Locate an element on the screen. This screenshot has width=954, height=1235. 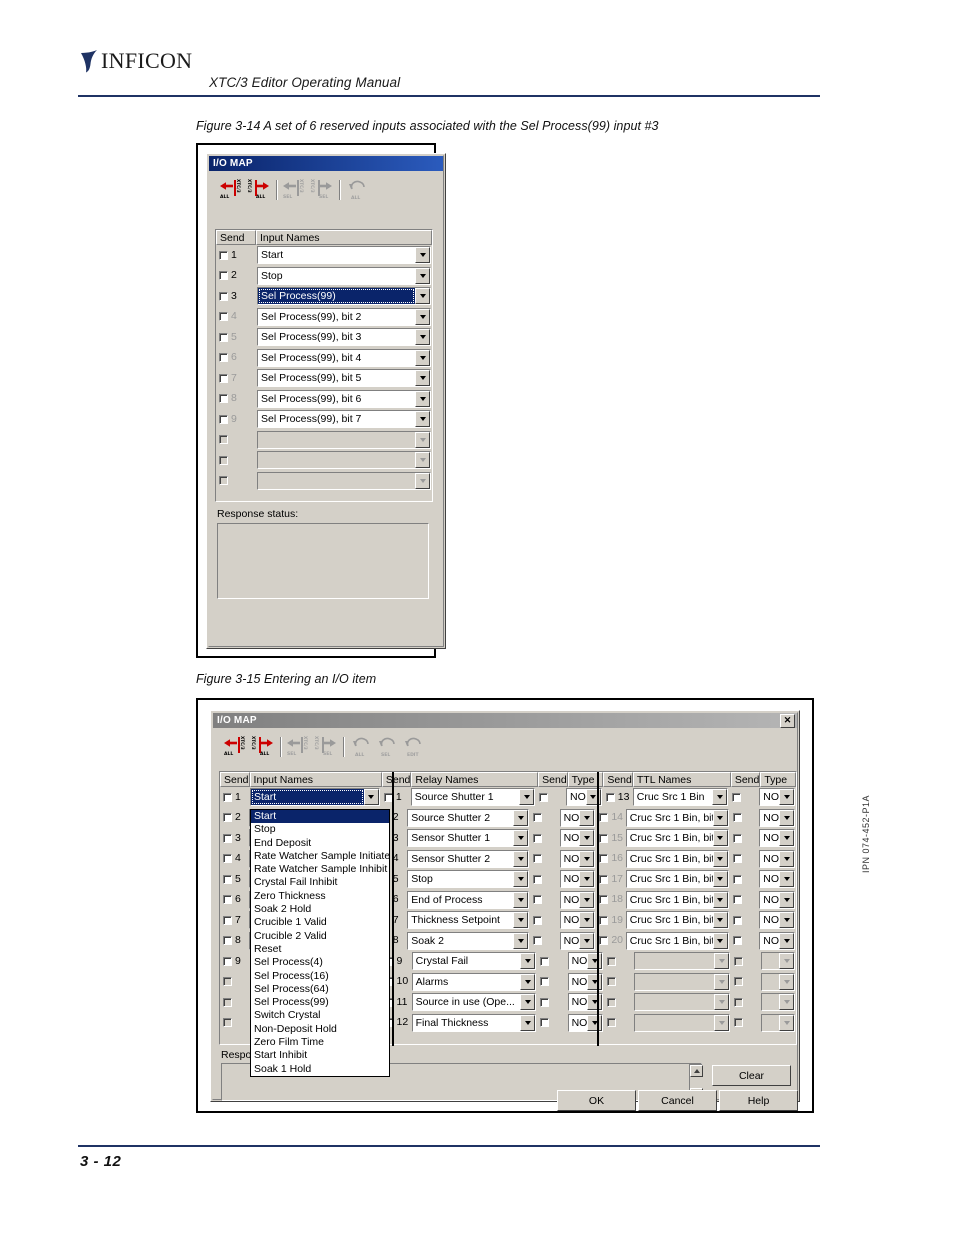
dropdown-option: Rate Watcher Sample Inhibit is located at coordinates (320, 869).